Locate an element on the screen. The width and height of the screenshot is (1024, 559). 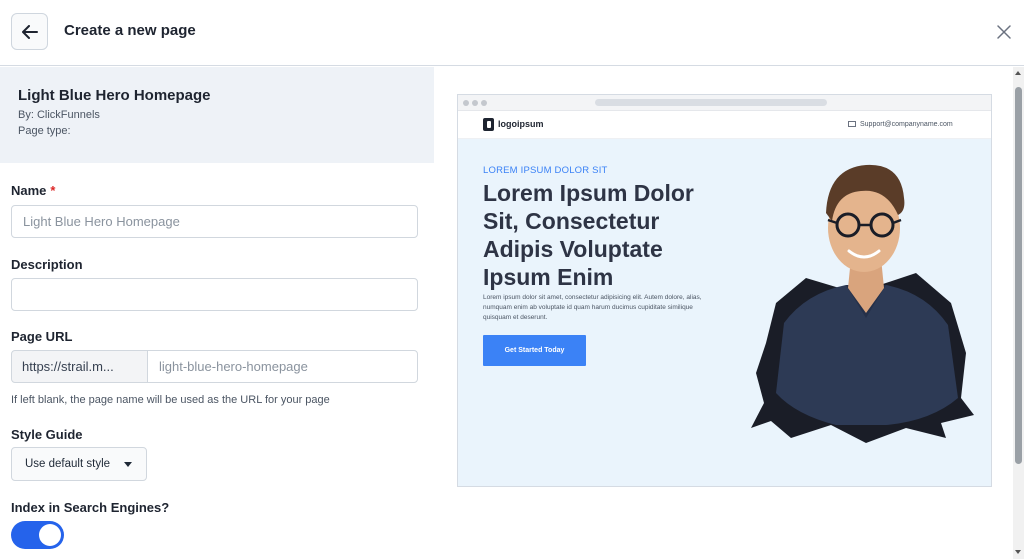
style-guide-label: Style Guide is located at coordinates (47, 434).